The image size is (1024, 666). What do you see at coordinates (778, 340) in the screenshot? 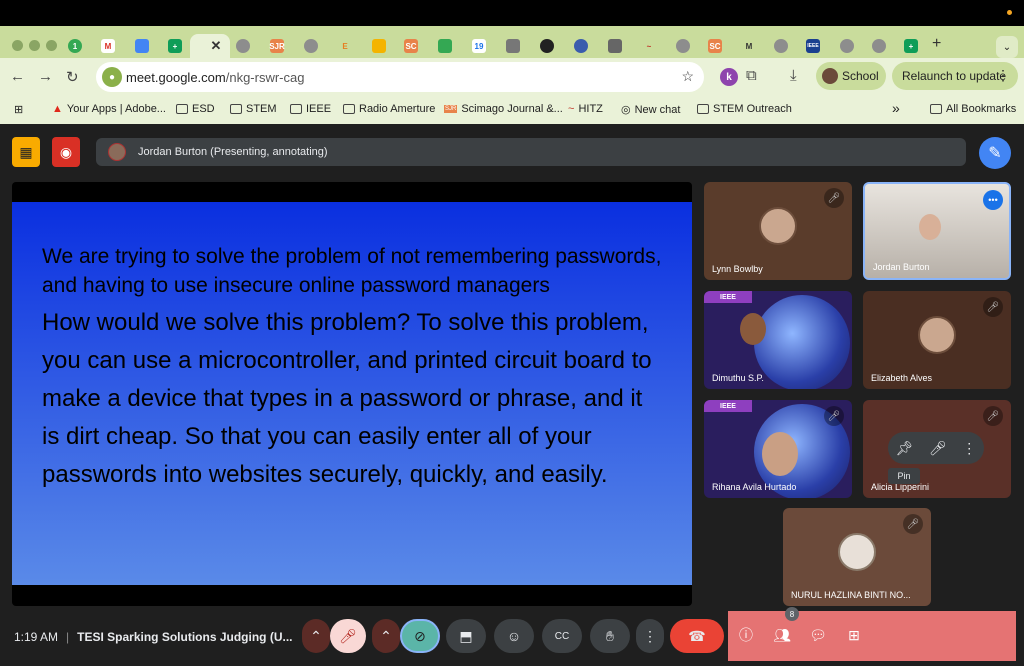
I see `participant-tile: IEEE Dimuthu S.P.` at bounding box center [778, 340].